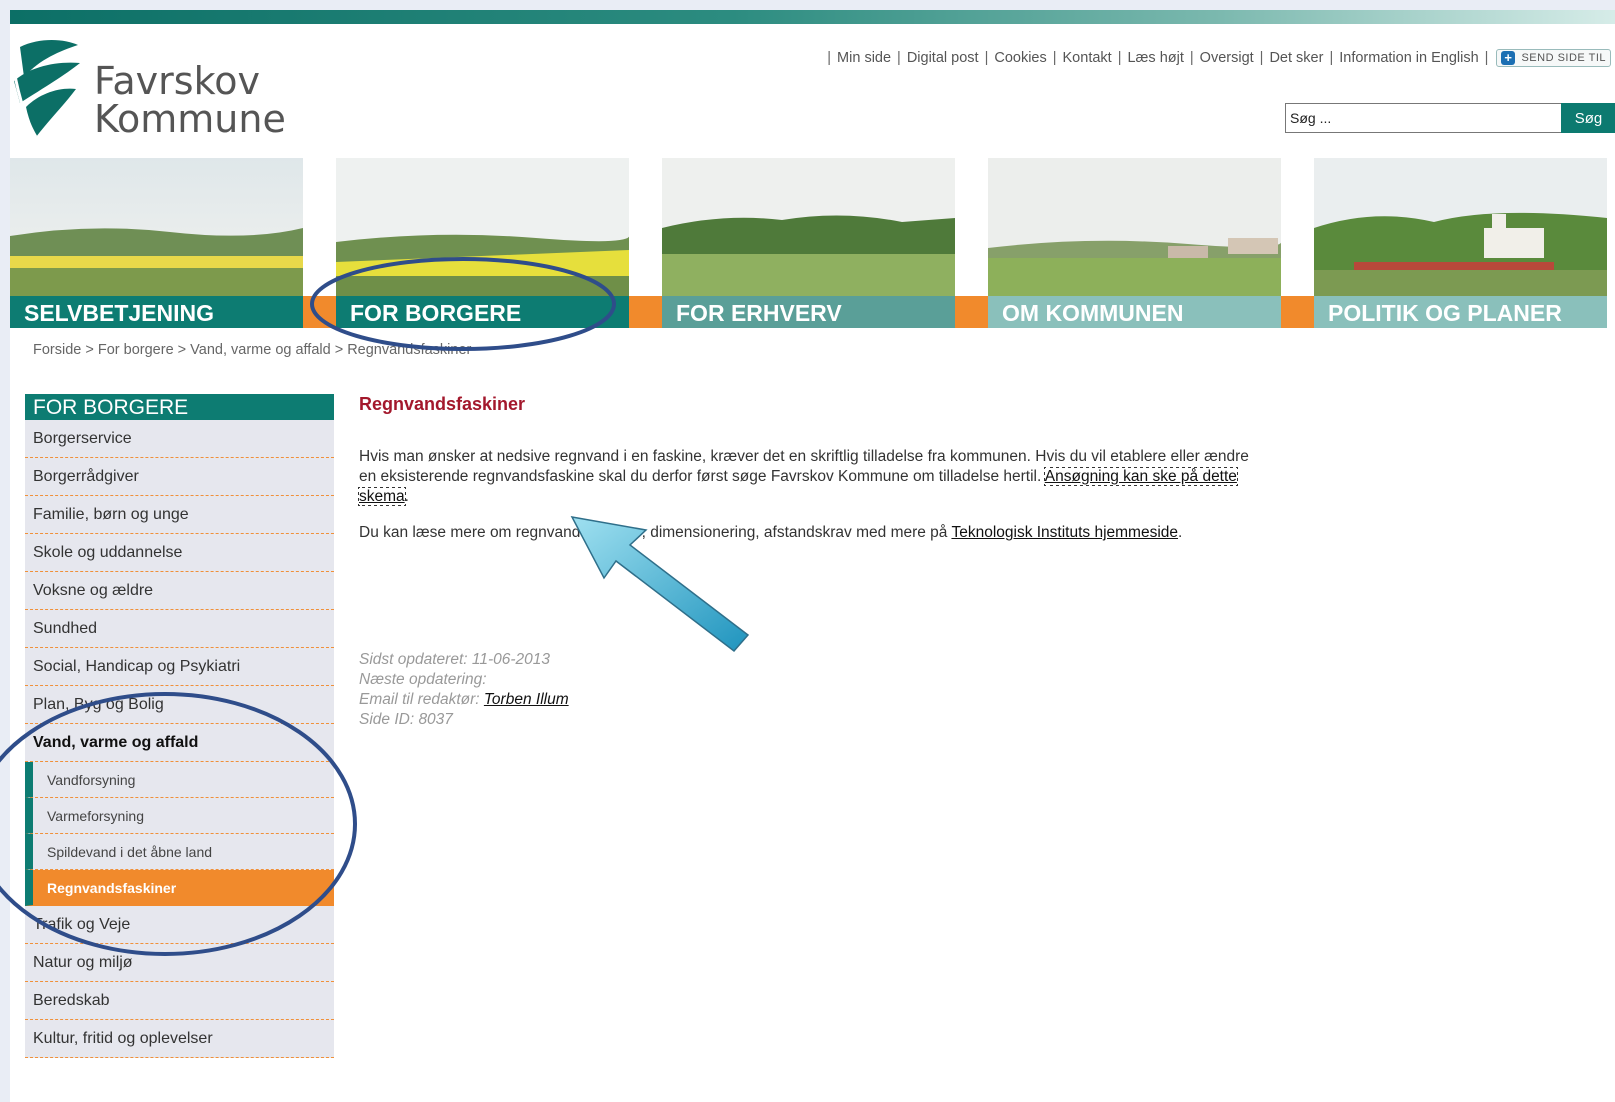 This screenshot has width=1615, height=1102. Describe the element at coordinates (1423, 118) in the screenshot. I see `search-input` at that location.